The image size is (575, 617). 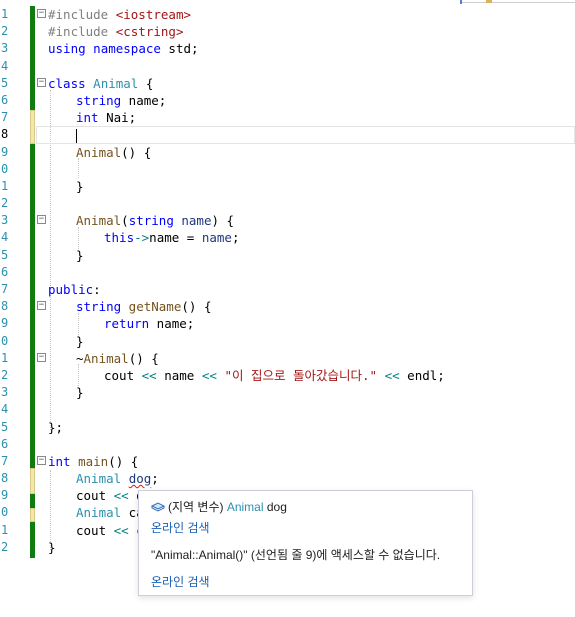 What do you see at coordinates (5, 134) in the screenshot?
I see `line-number-current: 8` at bounding box center [5, 134].